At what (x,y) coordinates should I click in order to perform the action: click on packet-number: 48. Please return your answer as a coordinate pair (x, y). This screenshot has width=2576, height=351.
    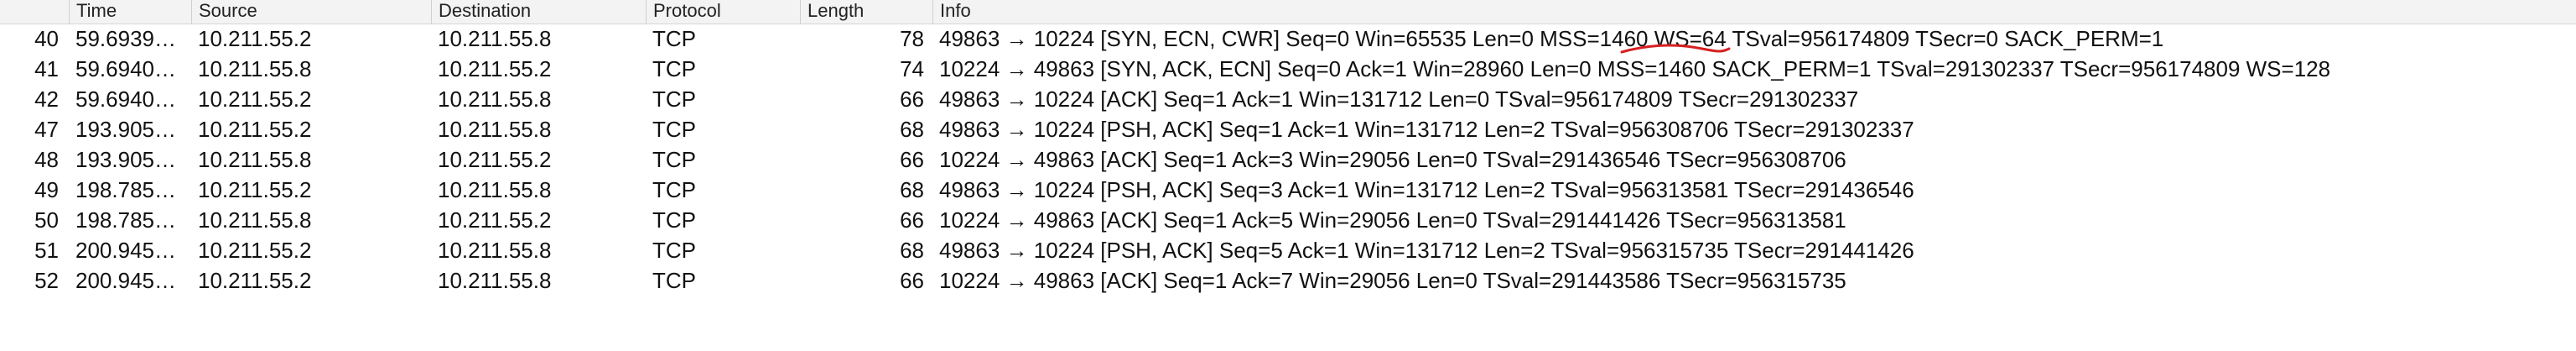
    Looking at the image, I should click on (46, 160).